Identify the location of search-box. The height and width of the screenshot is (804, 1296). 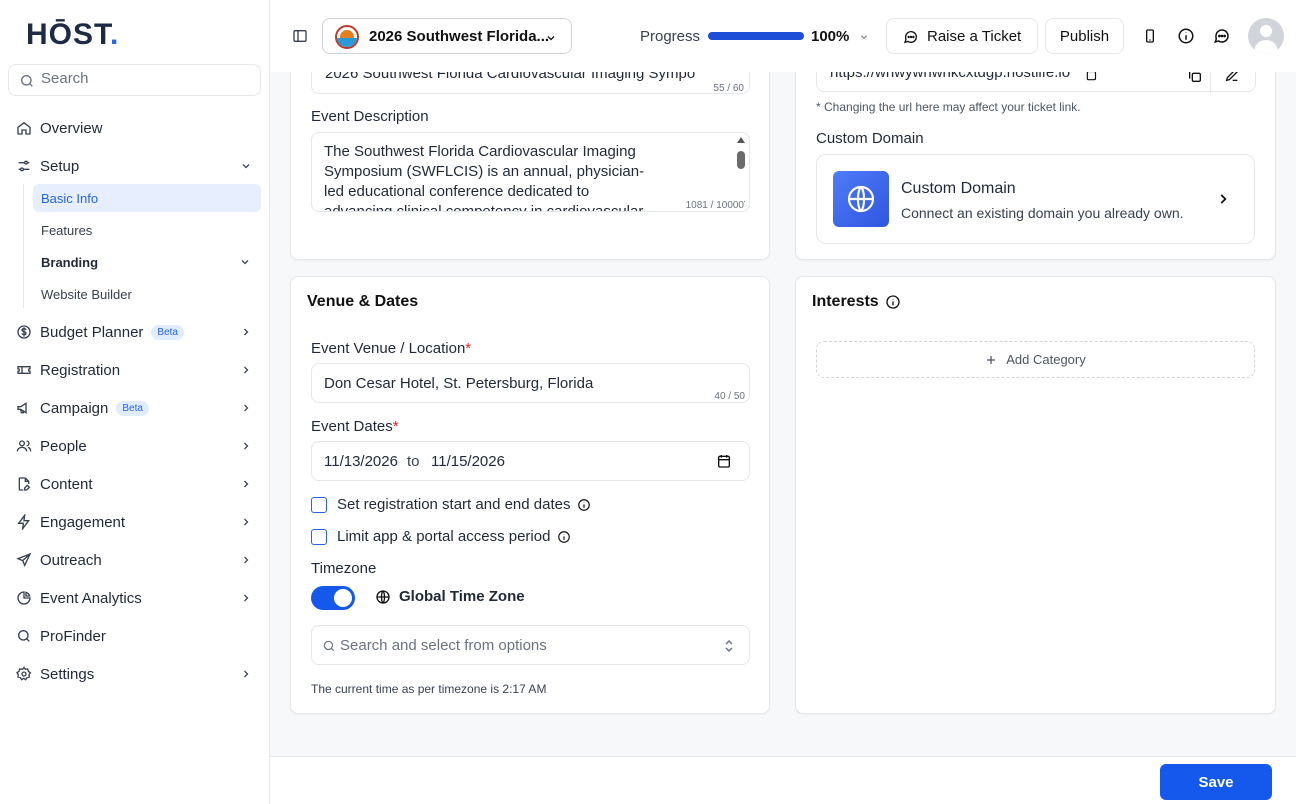
(134, 80).